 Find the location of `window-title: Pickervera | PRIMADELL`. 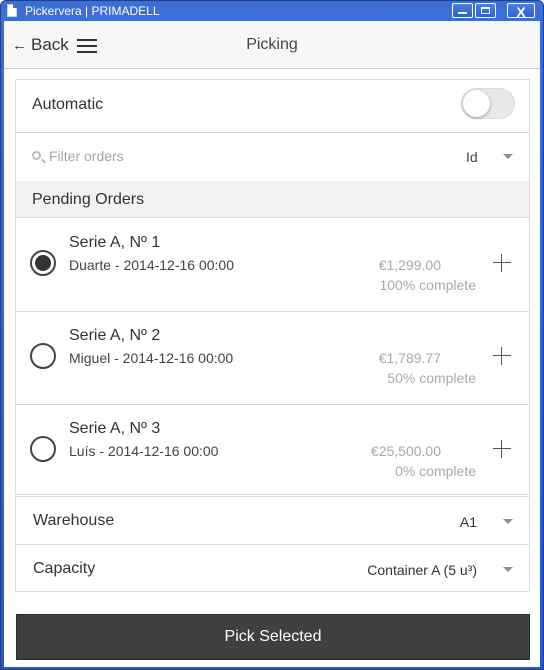

window-title: Pickervera | PRIMADELL is located at coordinates (92, 11).